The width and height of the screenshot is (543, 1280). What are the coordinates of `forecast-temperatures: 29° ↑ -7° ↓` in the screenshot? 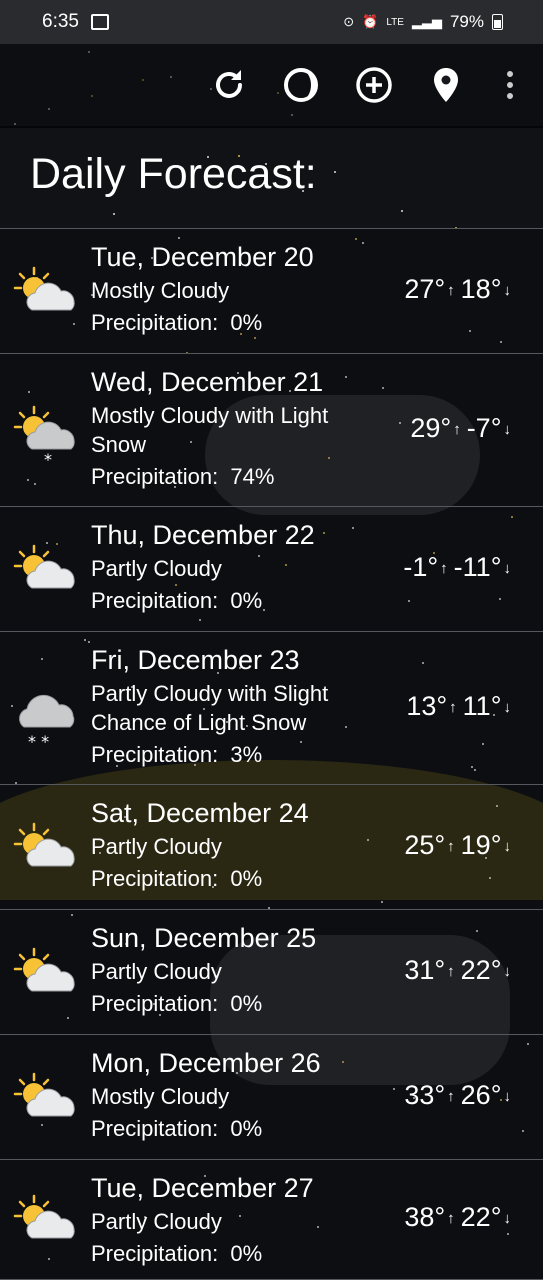 It's located at (460, 428).